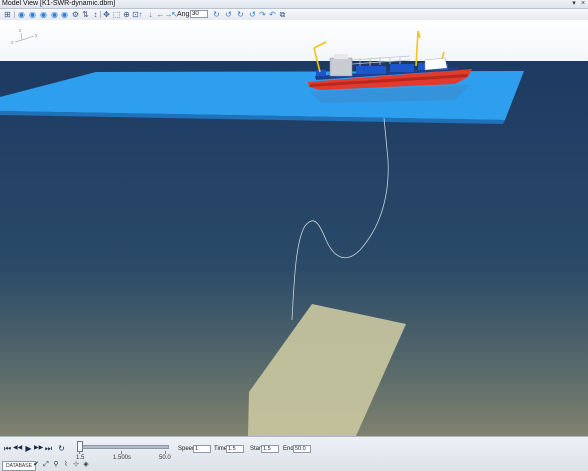 The image size is (588, 471). What do you see at coordinates (28, 448) in the screenshot?
I see `play-icon: ▶` at bounding box center [28, 448].